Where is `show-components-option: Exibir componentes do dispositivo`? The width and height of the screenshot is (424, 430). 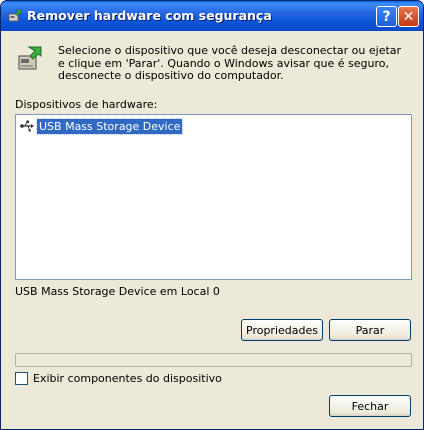
show-components-option: Exibir componentes do dispositivo is located at coordinates (118, 378).